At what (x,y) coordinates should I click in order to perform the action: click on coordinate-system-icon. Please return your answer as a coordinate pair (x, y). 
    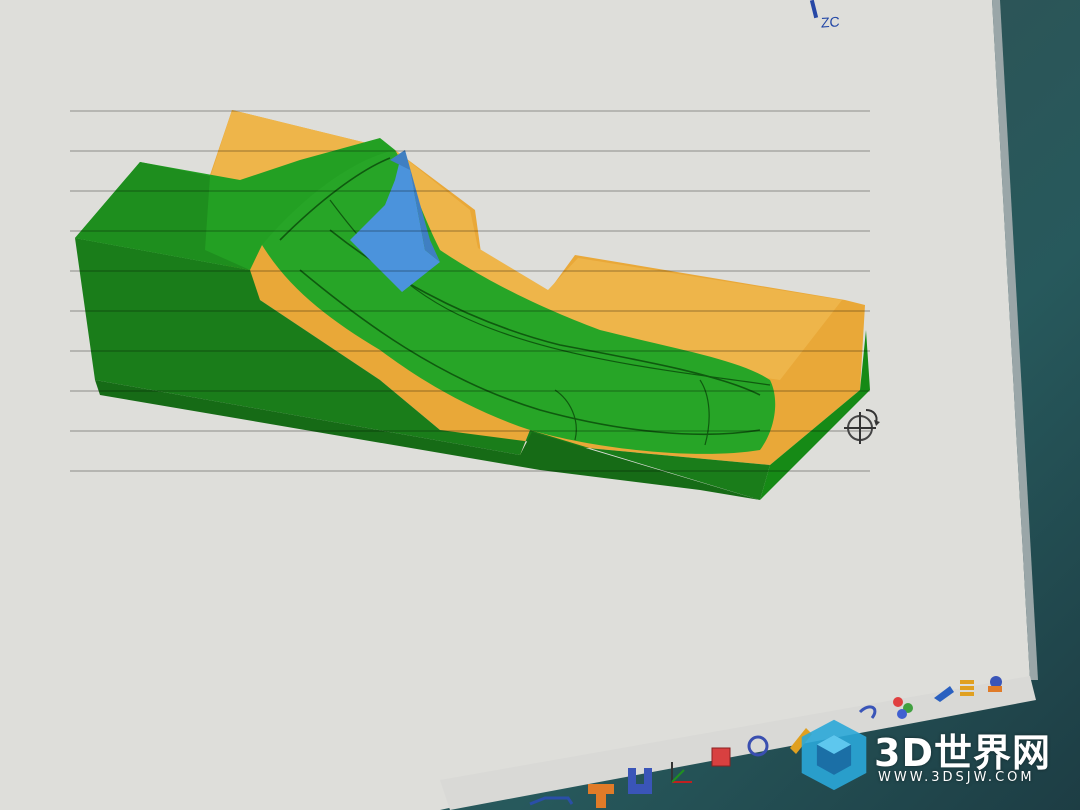
    Looking at the image, I should click on (681, 772).